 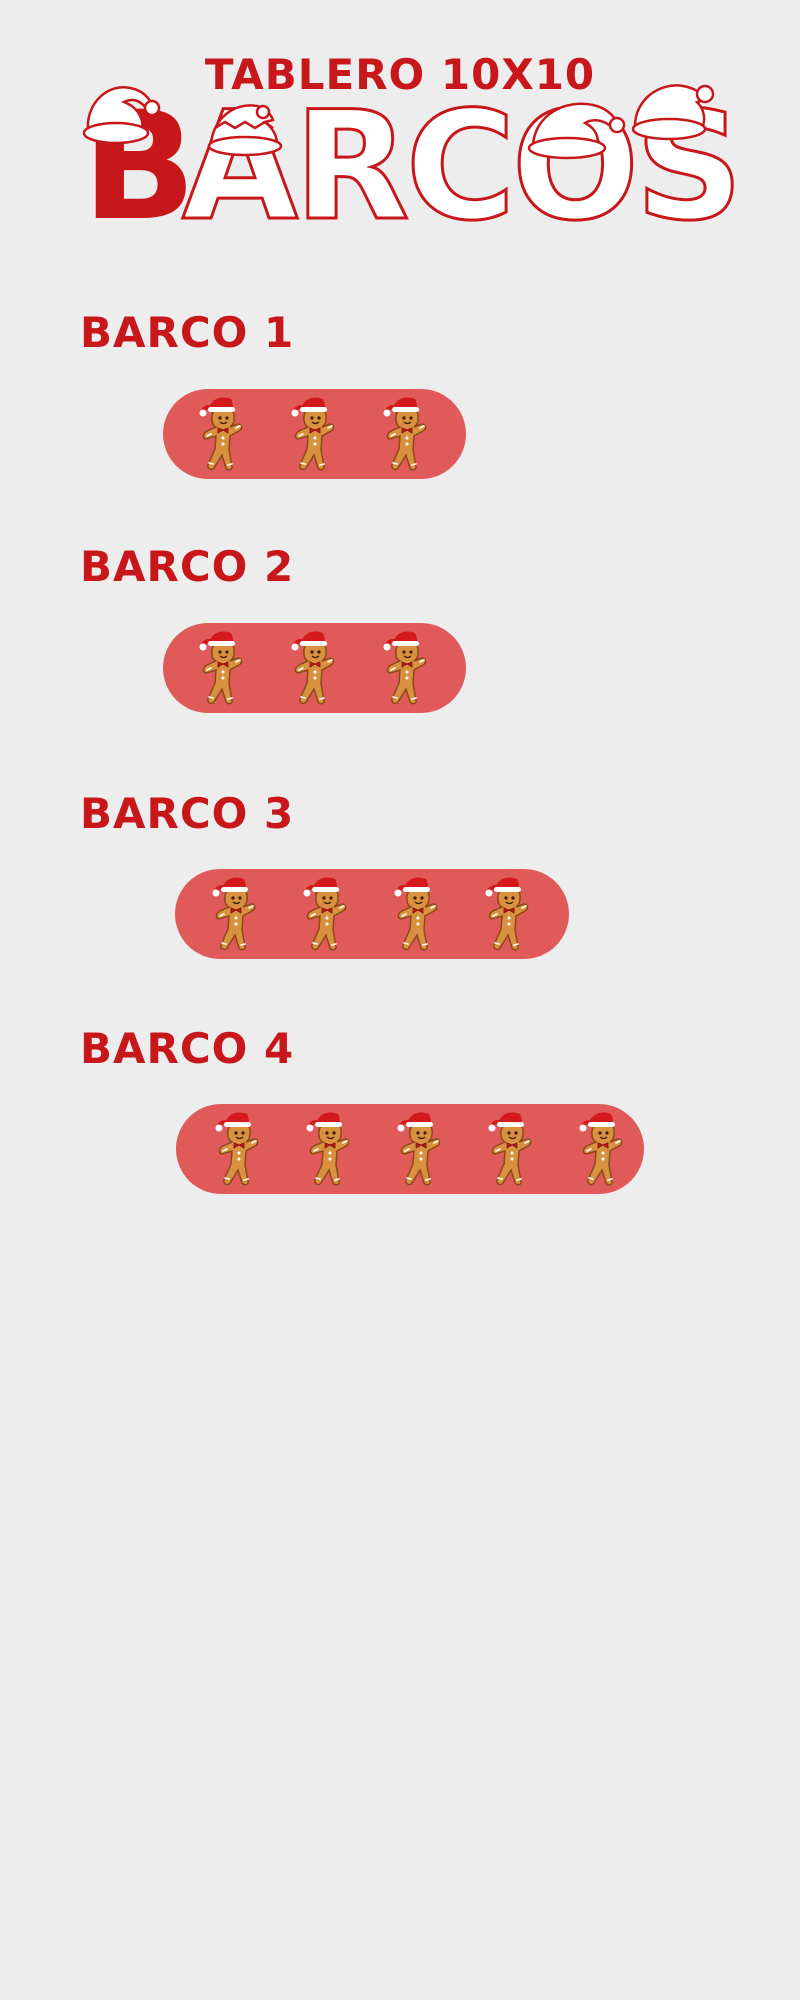 I want to click on page-title: B ARCOS, so click(x=412, y=167).